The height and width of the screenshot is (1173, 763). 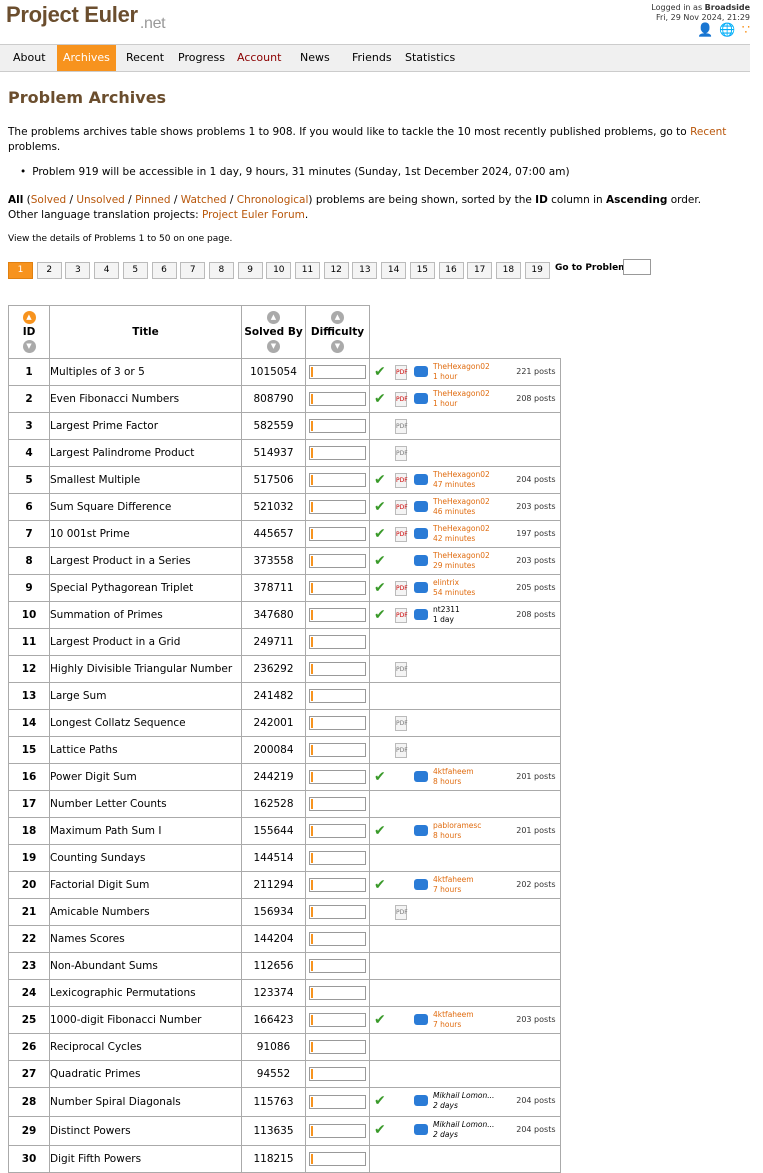 What do you see at coordinates (145, 1131) in the screenshot?
I see `problem-title-link: Distinct Powers` at bounding box center [145, 1131].